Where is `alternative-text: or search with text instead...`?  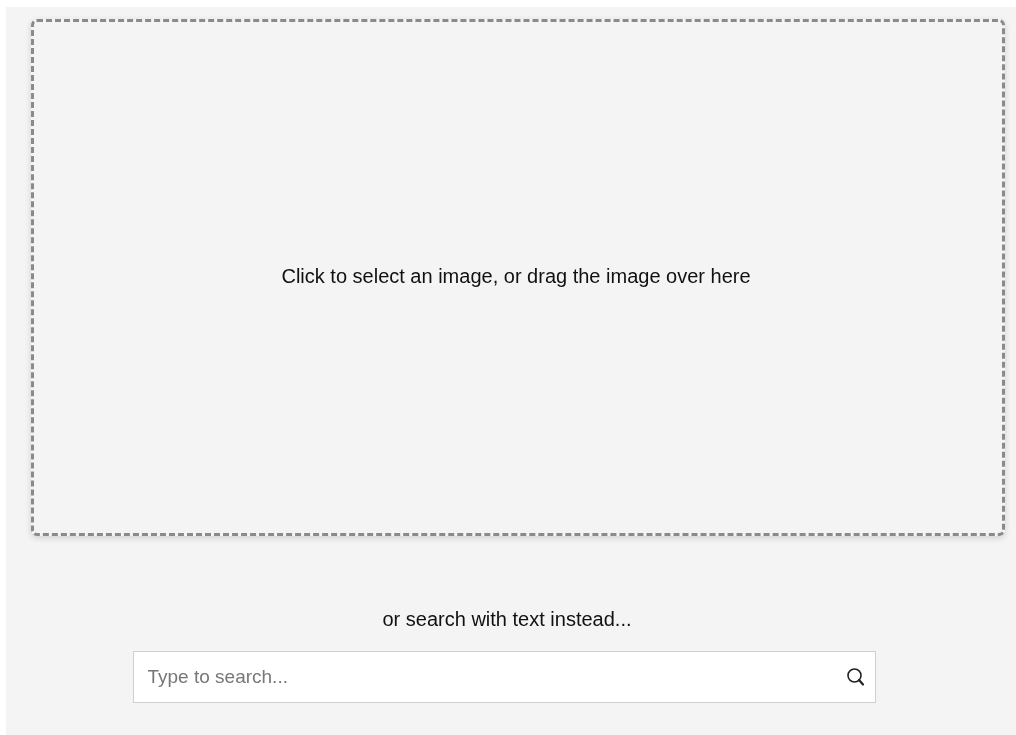 alternative-text: or search with text instead... is located at coordinates (507, 619).